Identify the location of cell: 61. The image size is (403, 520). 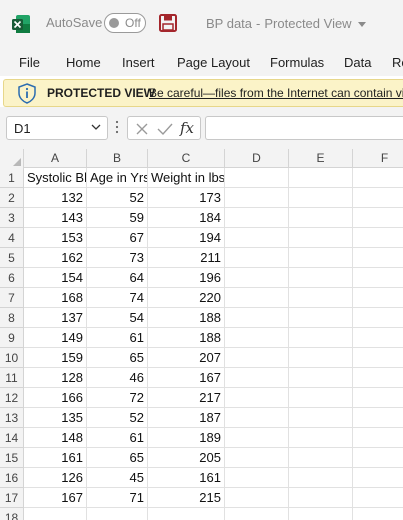
(117, 338).